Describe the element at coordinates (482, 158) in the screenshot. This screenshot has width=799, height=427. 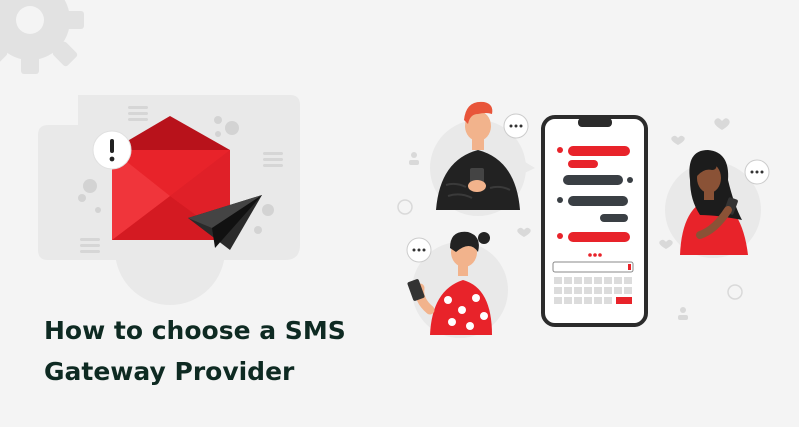
I see `man-with-phone` at that location.